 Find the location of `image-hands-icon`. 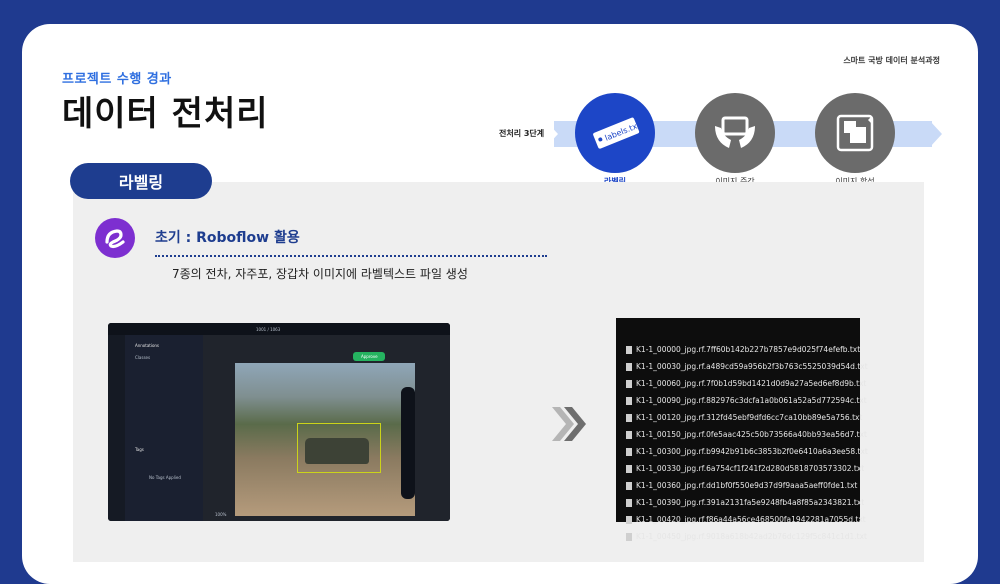

image-hands-icon is located at coordinates (735, 132).